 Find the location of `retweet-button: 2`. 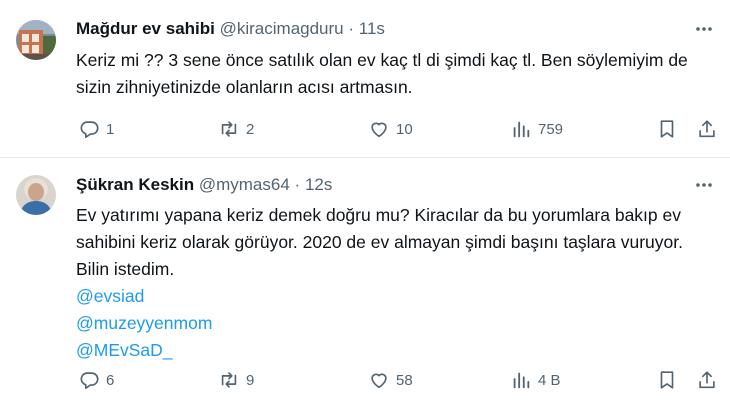

retweet-button: 2 is located at coordinates (236, 129).